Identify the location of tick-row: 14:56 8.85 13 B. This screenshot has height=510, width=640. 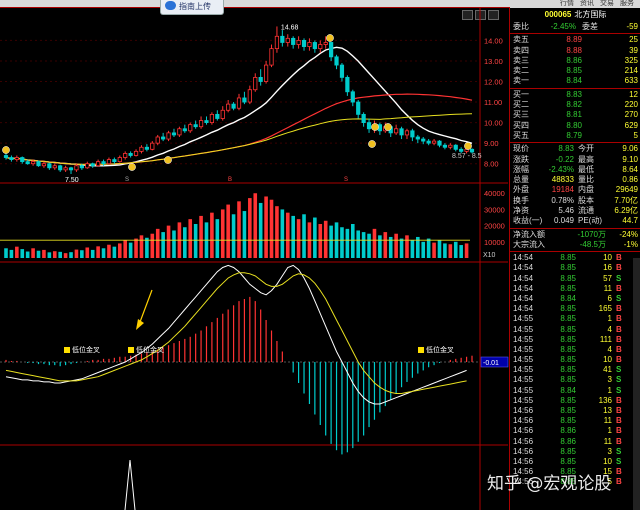
(575, 411).